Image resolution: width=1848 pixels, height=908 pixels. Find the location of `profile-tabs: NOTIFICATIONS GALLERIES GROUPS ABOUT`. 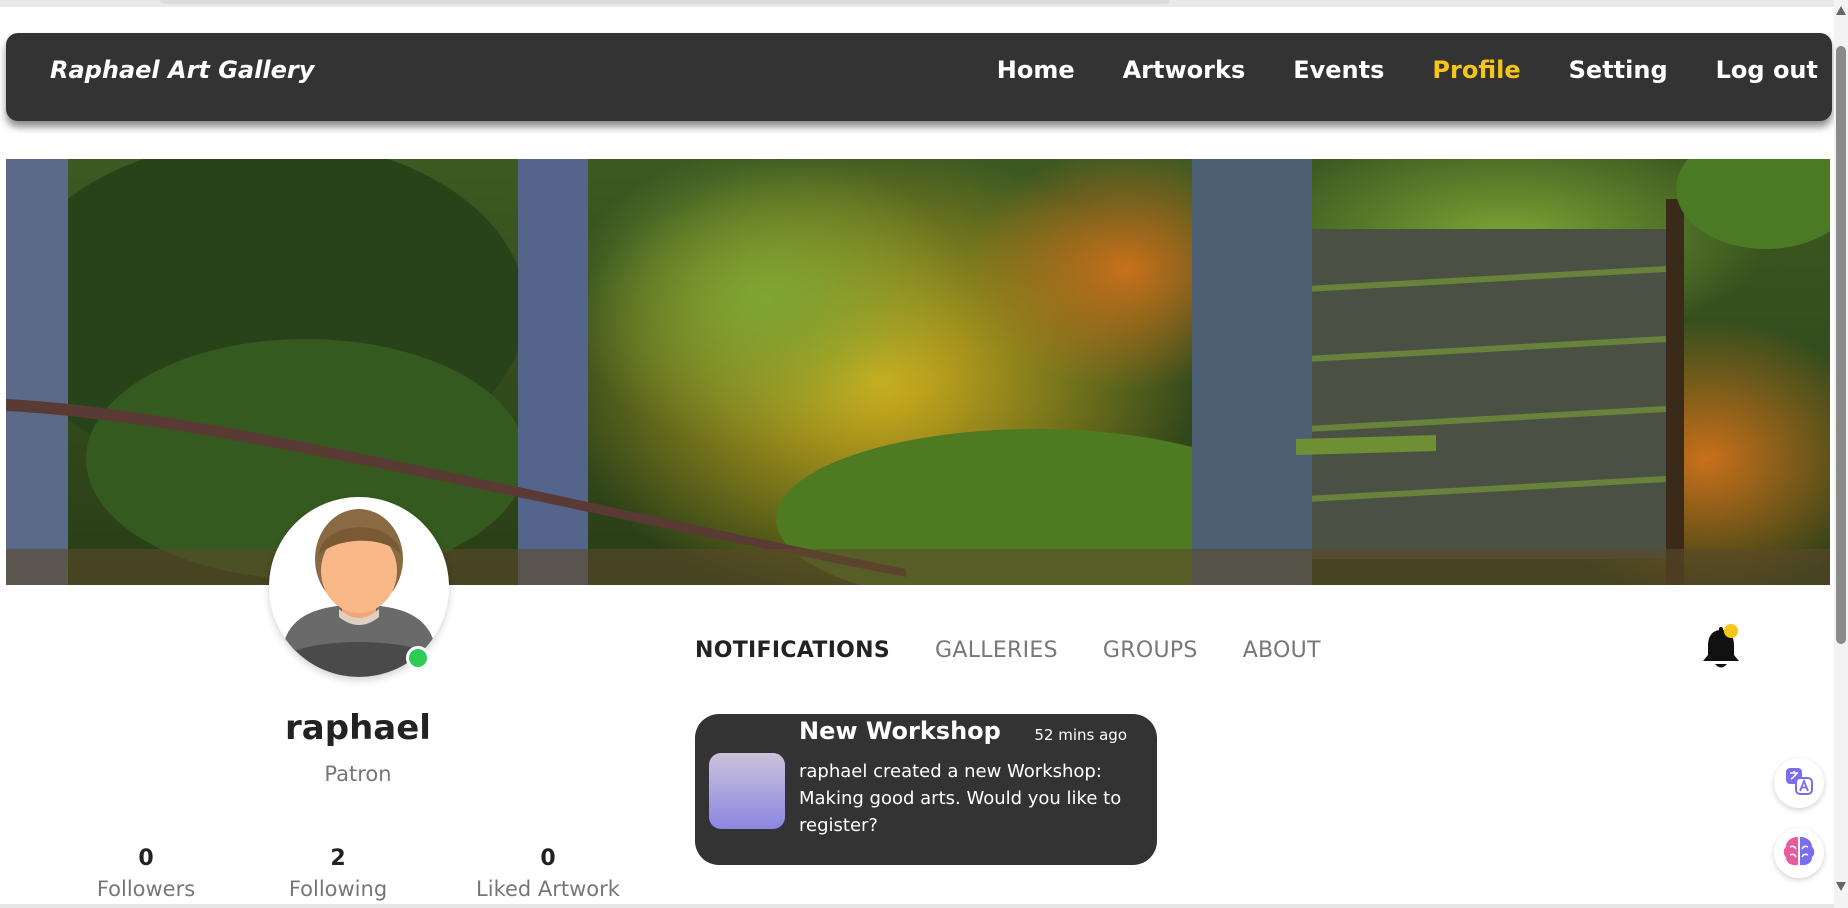

profile-tabs: NOTIFICATIONS GALLERIES GROUPS ABOUT is located at coordinates (1030, 650).